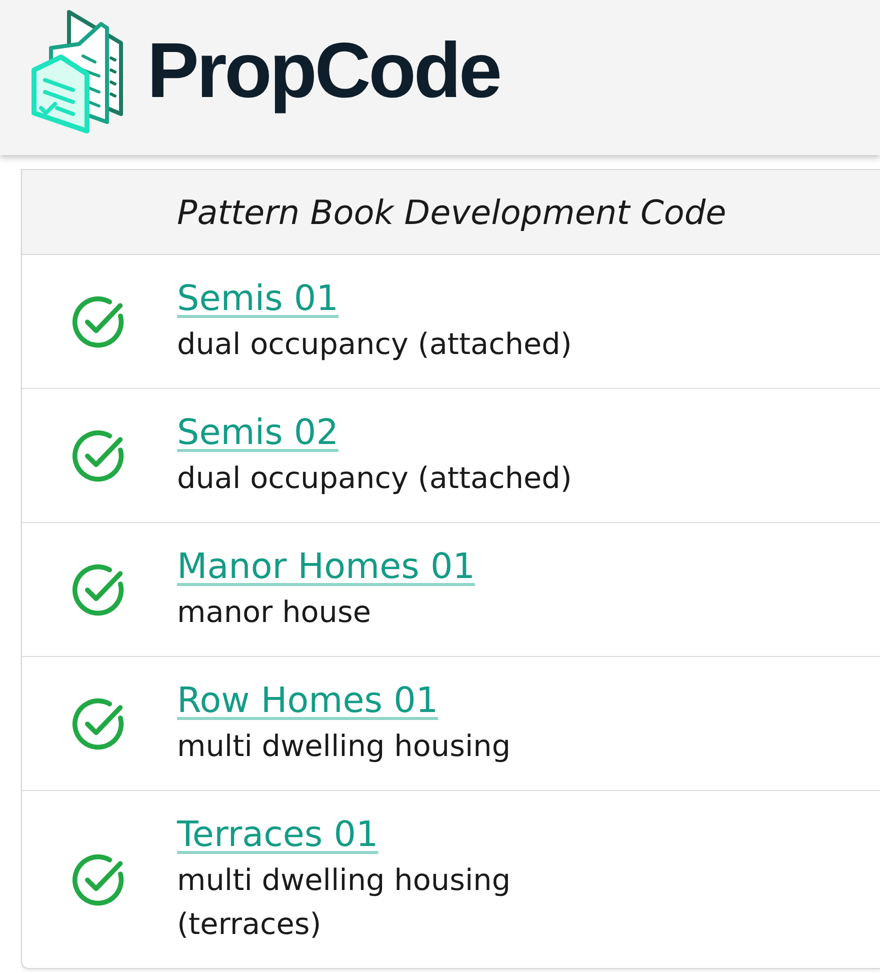 The image size is (880, 974). Describe the element at coordinates (257, 299) in the screenshot. I see `plan-link: Semis 01` at that location.